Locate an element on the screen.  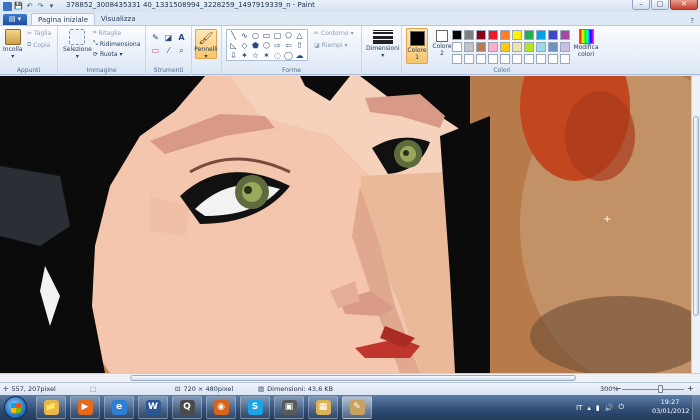
callout-oval-shape-icon: ◯ is located at coordinates (288, 56).